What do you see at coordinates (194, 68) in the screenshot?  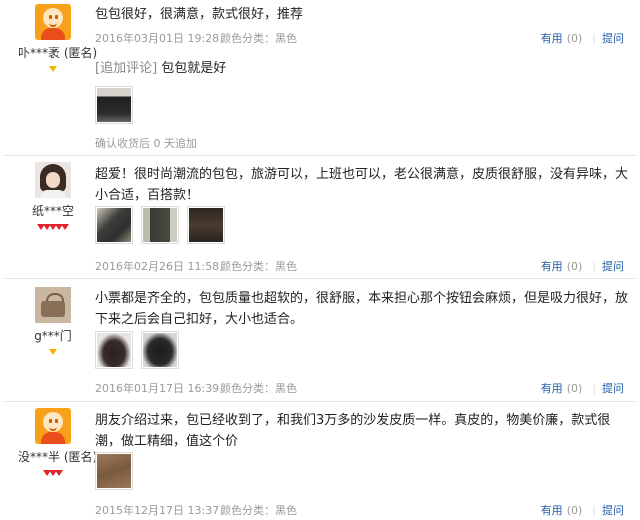 I see `append-content: 包包就是好` at bounding box center [194, 68].